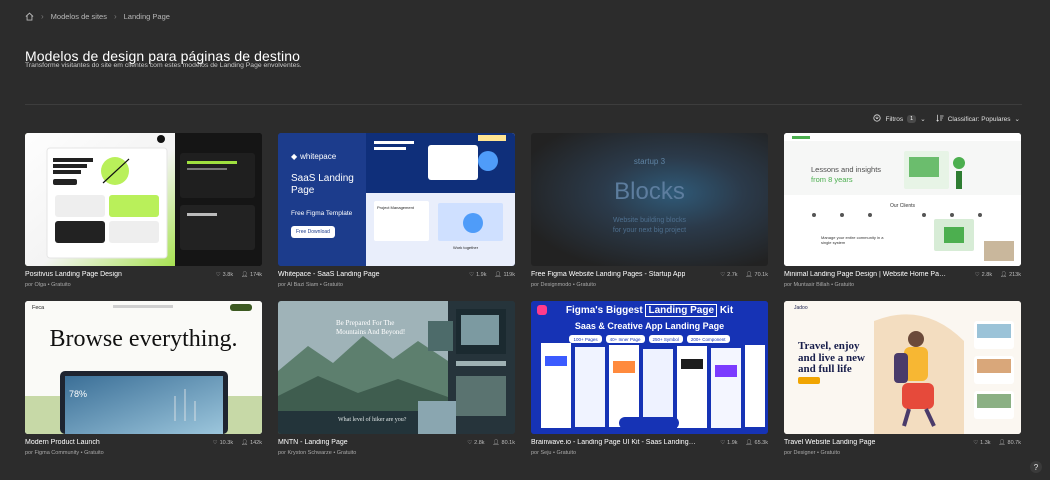 Image resolution: width=1050 pixels, height=480 pixels. Describe the element at coordinates (466, 247) in the screenshot. I see `thumb-block2: Work together` at that location.